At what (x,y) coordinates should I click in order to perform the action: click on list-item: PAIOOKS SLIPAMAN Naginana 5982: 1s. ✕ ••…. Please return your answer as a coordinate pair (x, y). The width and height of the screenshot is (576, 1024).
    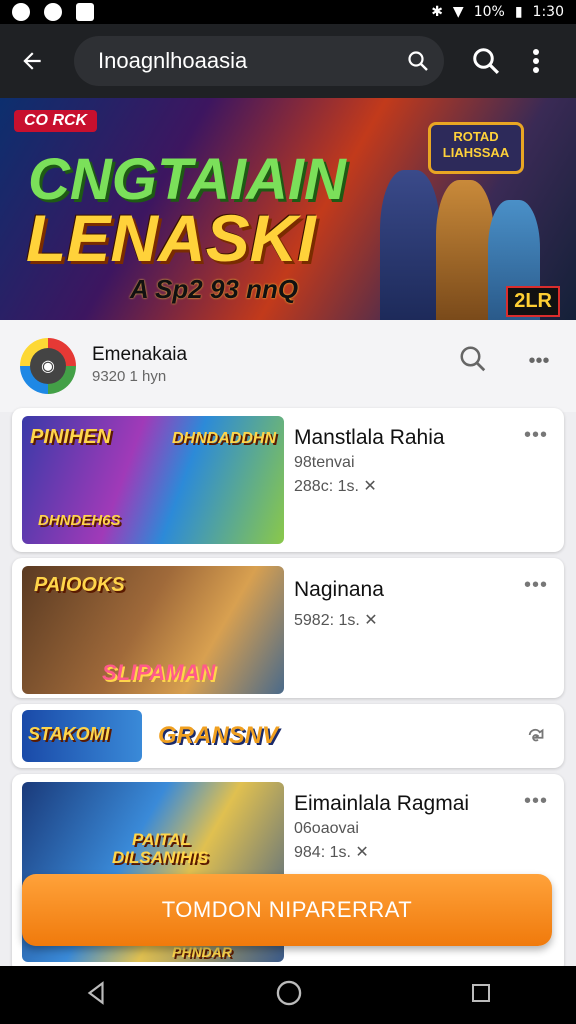
    Looking at the image, I should click on (288, 628).